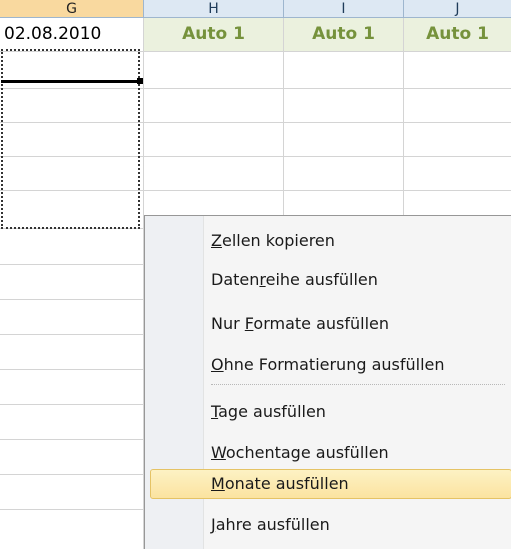 This screenshot has height=549, width=511. I want to click on menu-item-datenreihe-ausfuellen: Datenreihe ausfüllen, so click(294, 280).